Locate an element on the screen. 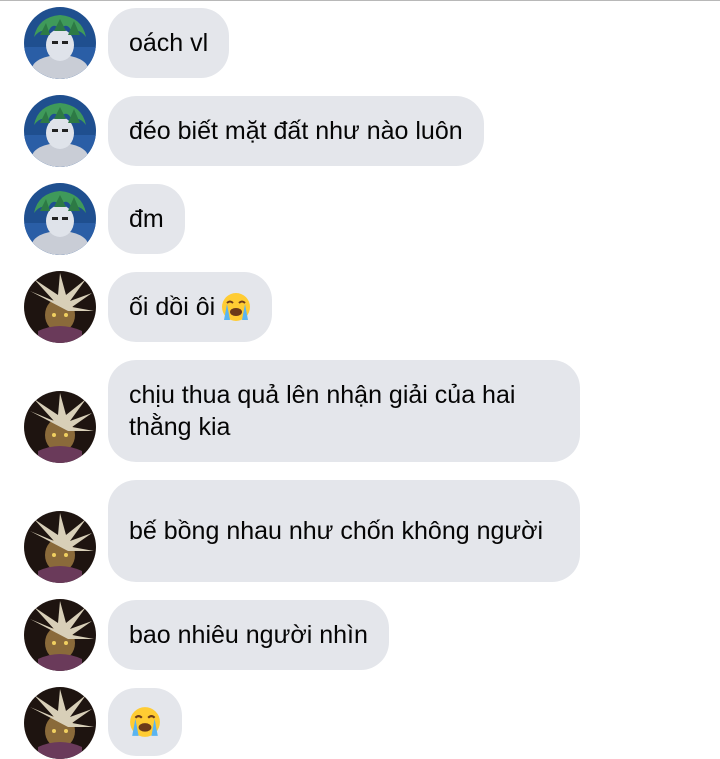 The width and height of the screenshot is (720, 759). message-text: bao nhiêu người nhìn is located at coordinates (248, 635).